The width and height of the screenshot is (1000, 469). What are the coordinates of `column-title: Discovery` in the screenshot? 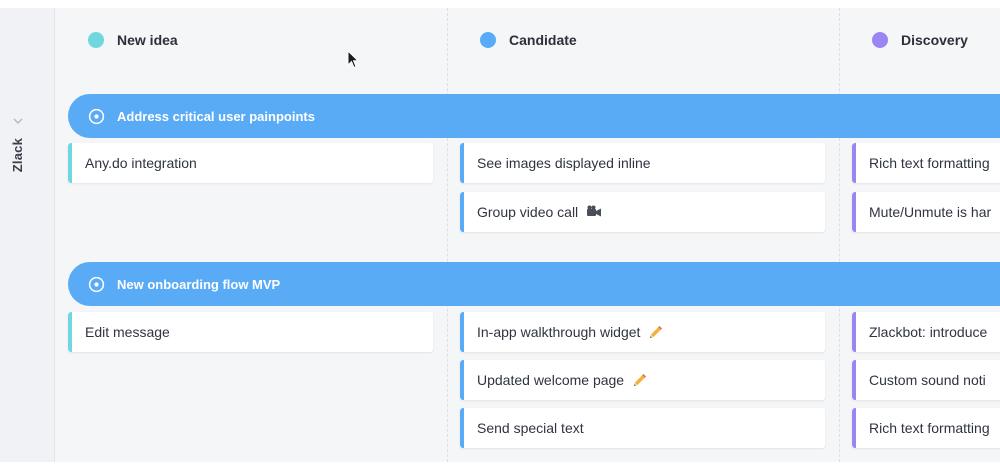 It's located at (934, 40).